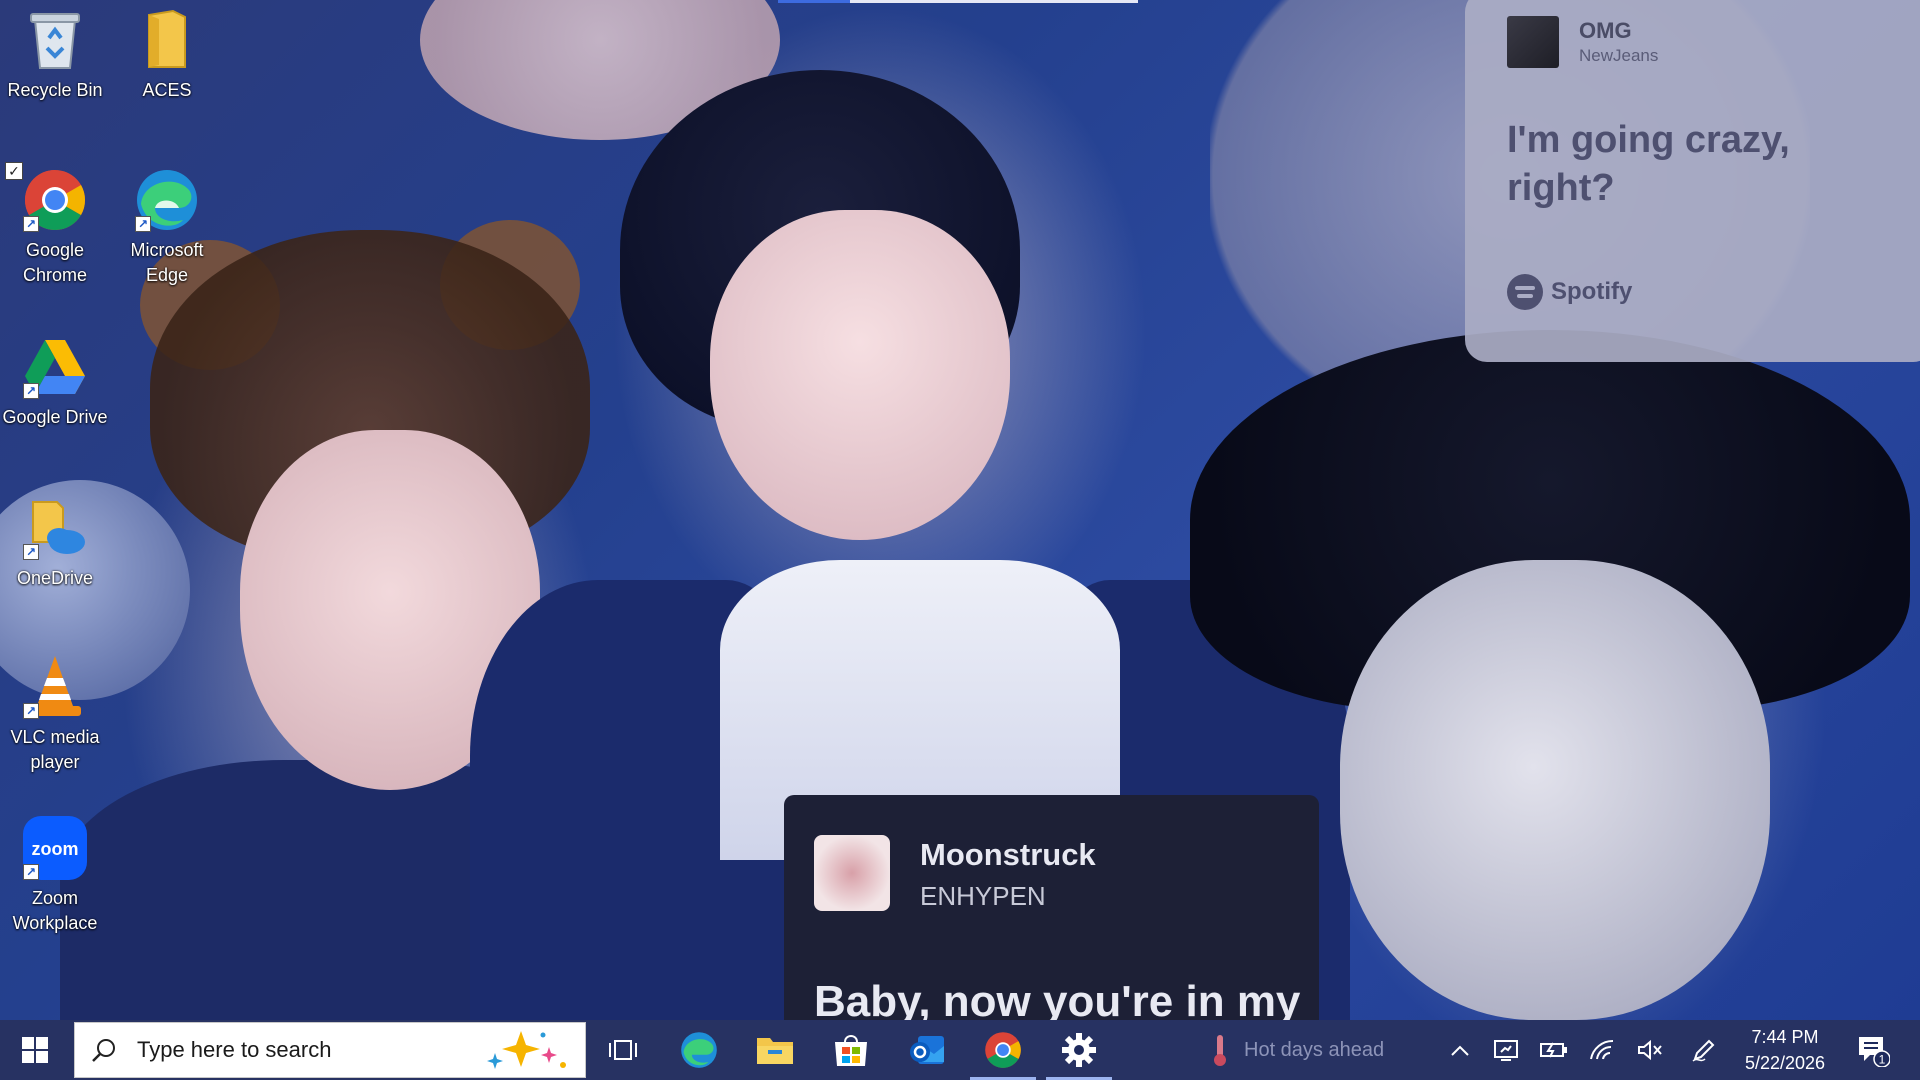 This screenshot has height=1080, width=1920. What do you see at coordinates (1605, 30) in the screenshot?
I see `song-title: OMG` at bounding box center [1605, 30].